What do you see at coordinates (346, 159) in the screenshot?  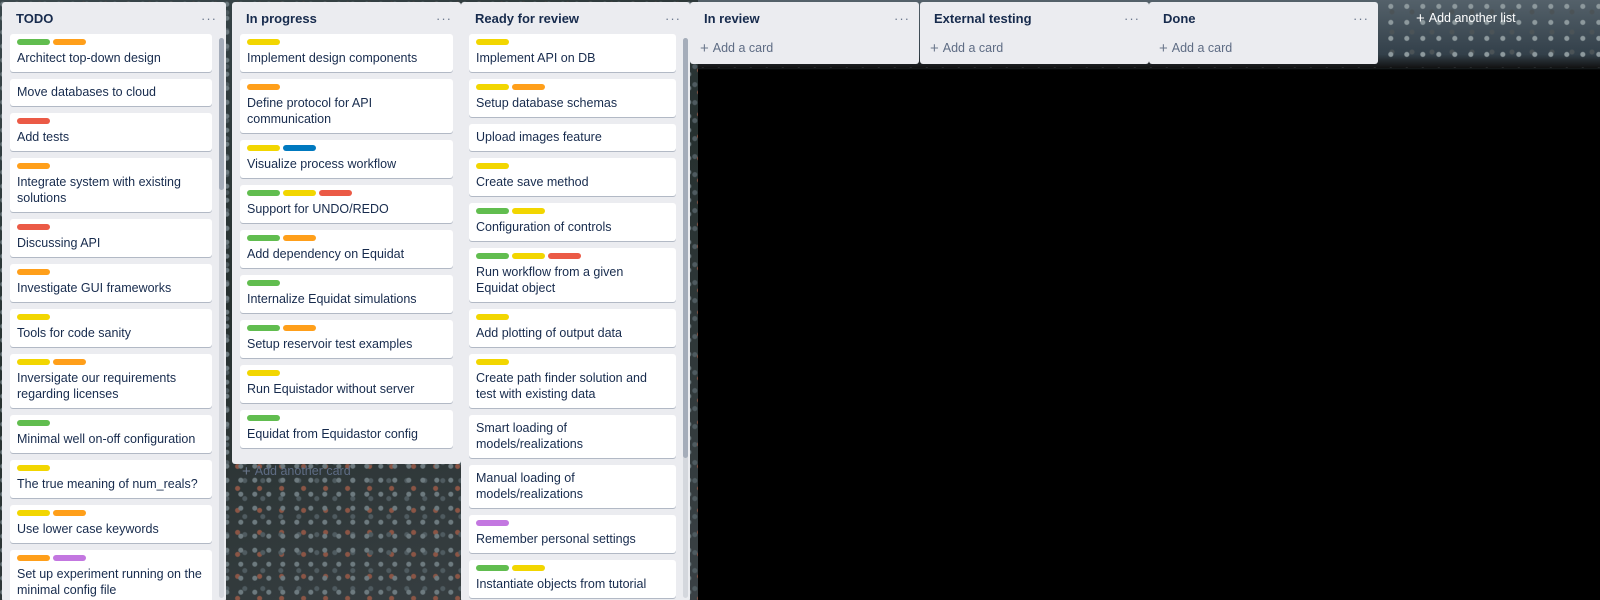 I see `card: Visualize process workflow` at bounding box center [346, 159].